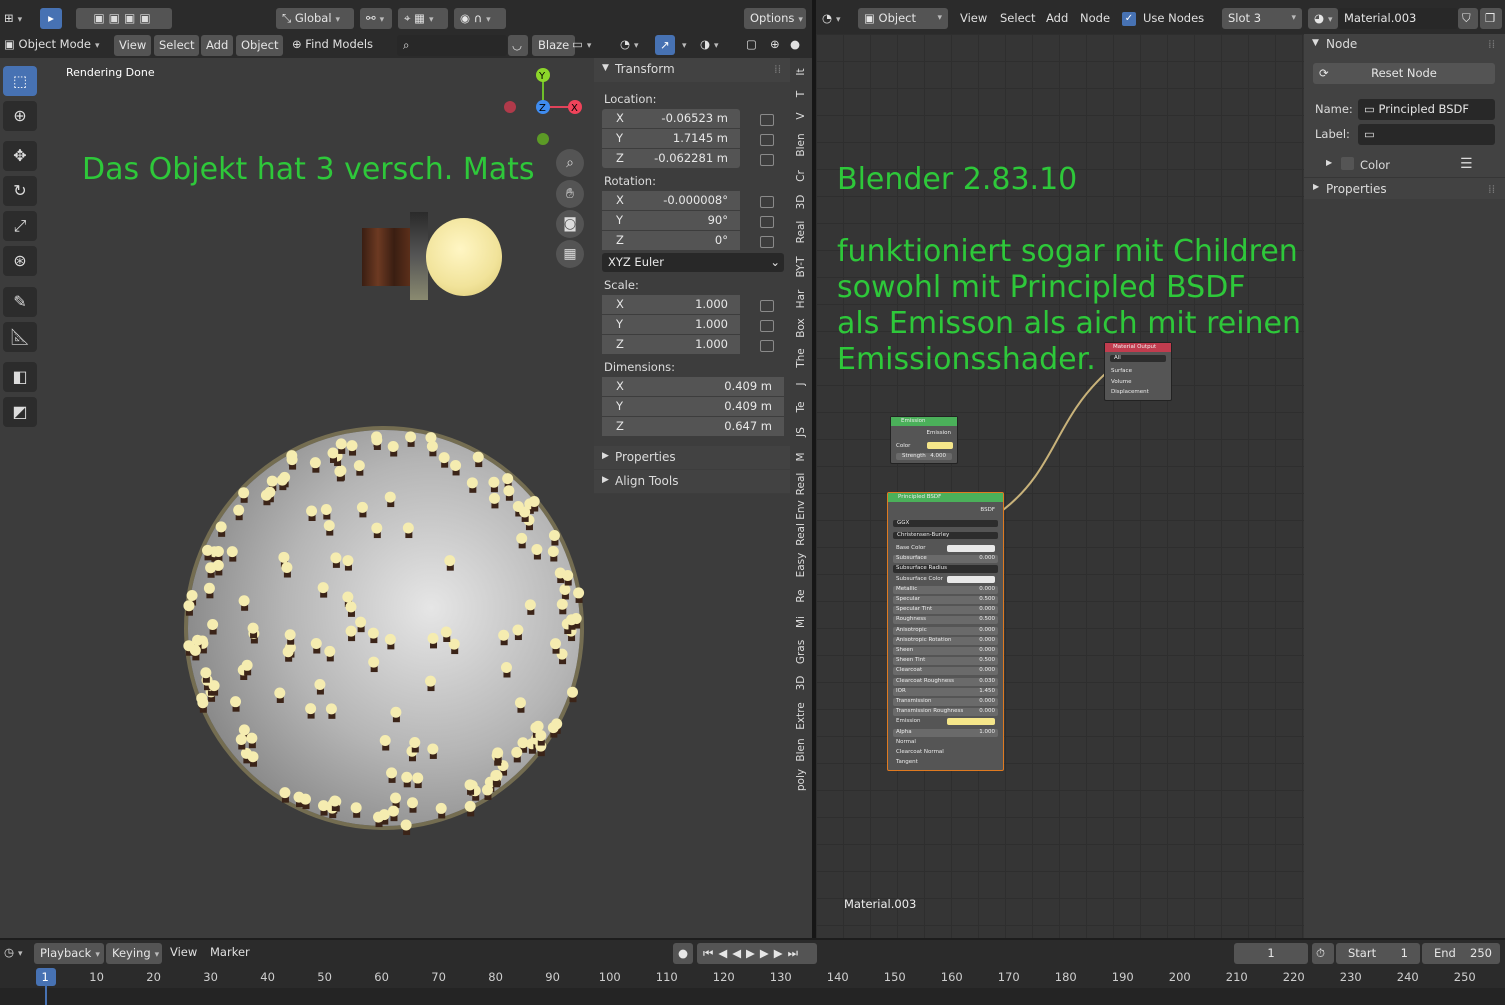 The height and width of the screenshot is (1005, 1505). What do you see at coordinates (757, 953) in the screenshot?
I see `playback-controls: ⏮◀◀▶▶▶⏭` at bounding box center [757, 953].